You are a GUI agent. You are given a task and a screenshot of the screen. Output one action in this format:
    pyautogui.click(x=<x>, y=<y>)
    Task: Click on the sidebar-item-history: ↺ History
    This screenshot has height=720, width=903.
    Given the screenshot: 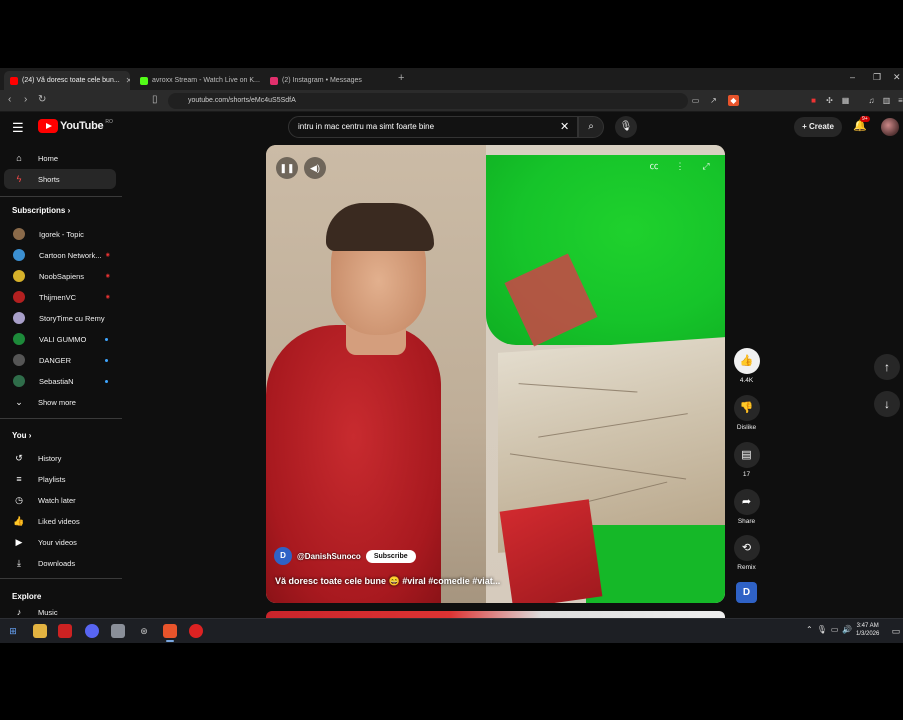 What is the action you would take?
    pyautogui.click(x=60, y=458)
    